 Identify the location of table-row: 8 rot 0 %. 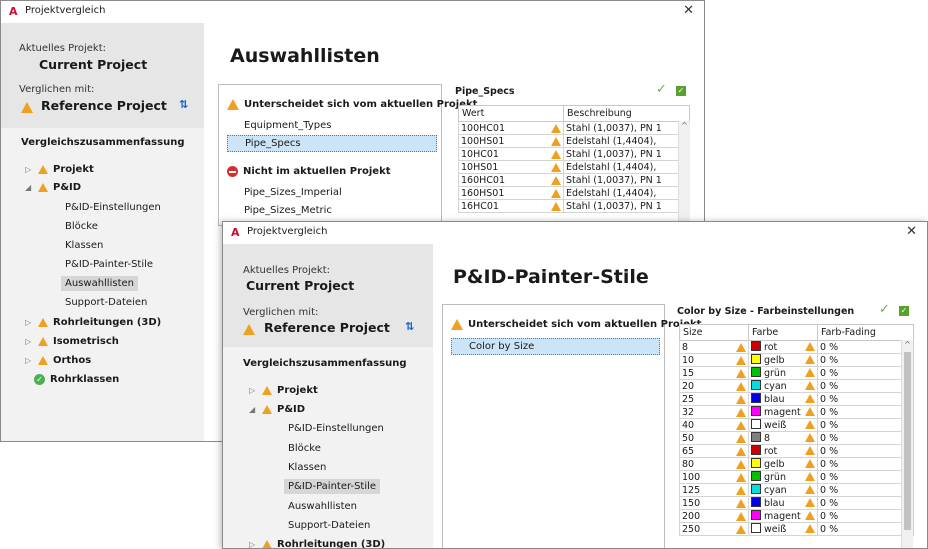
(796, 347).